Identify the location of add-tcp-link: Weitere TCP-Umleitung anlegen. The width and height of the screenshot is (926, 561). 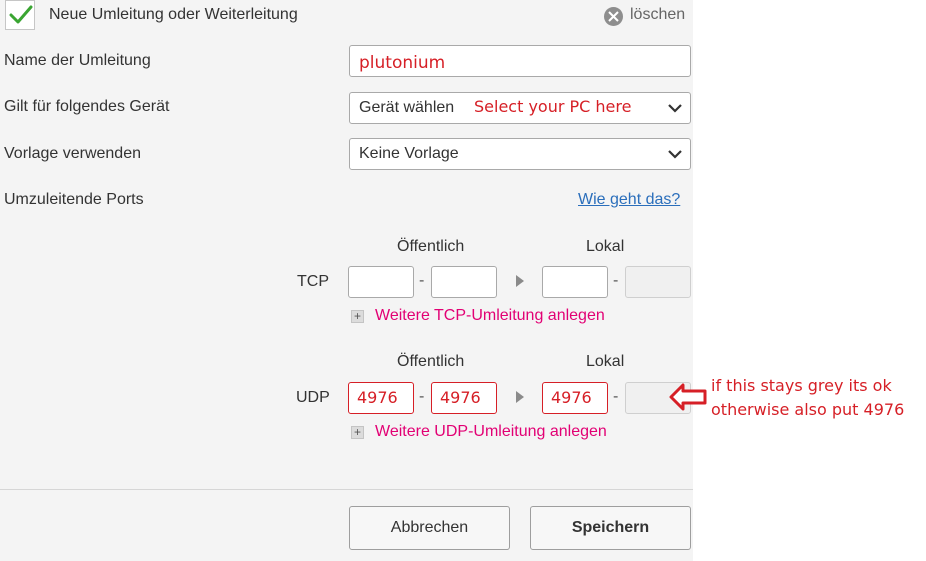
(490, 316).